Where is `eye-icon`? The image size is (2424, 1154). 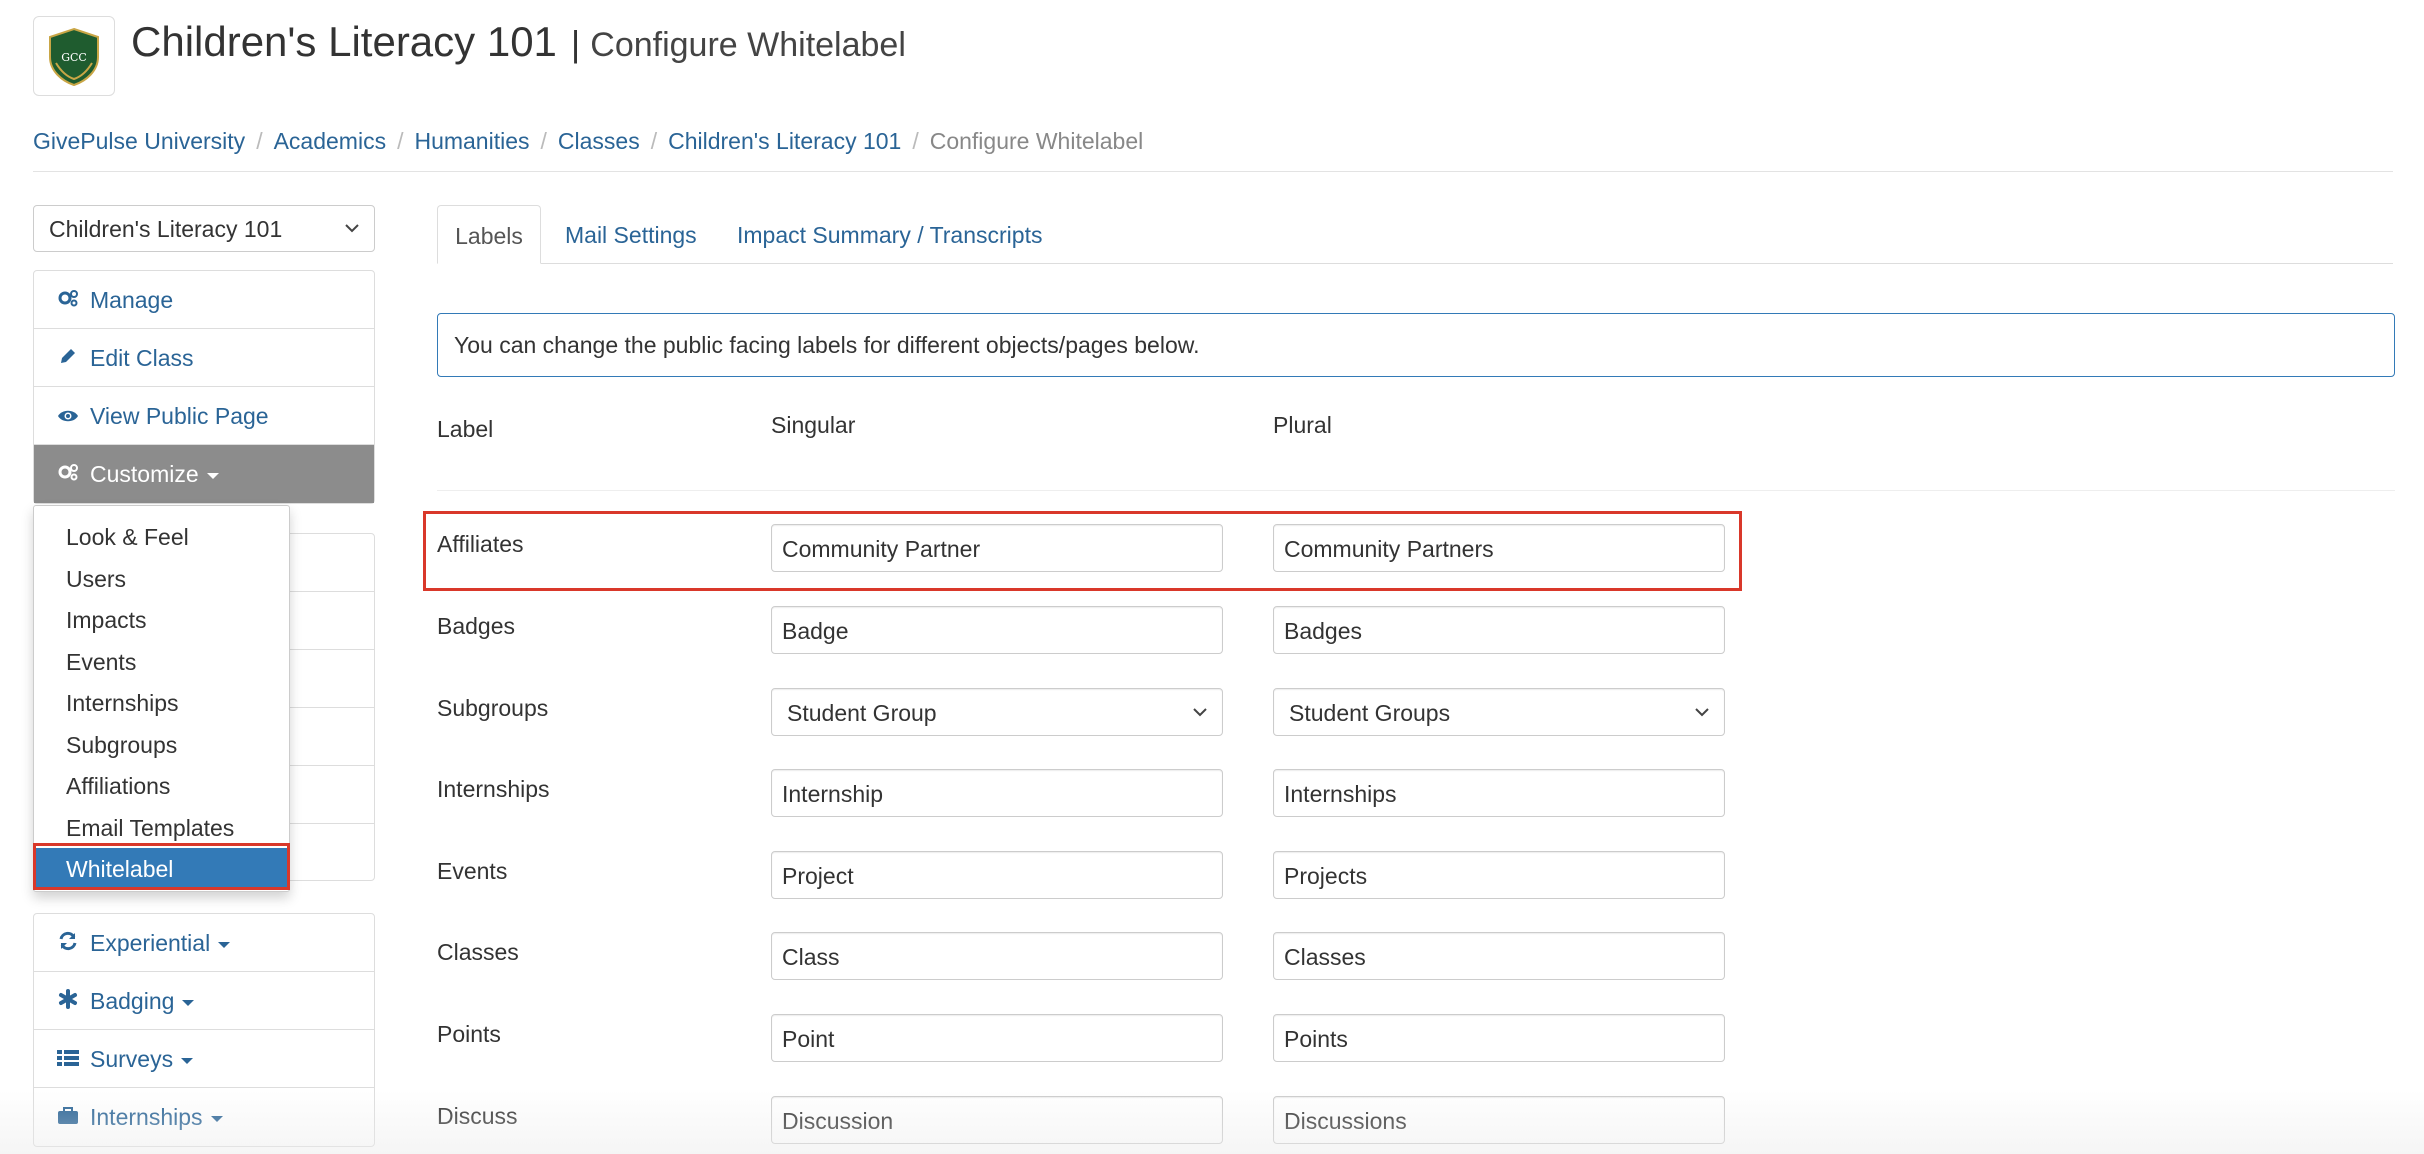 eye-icon is located at coordinates (68, 416).